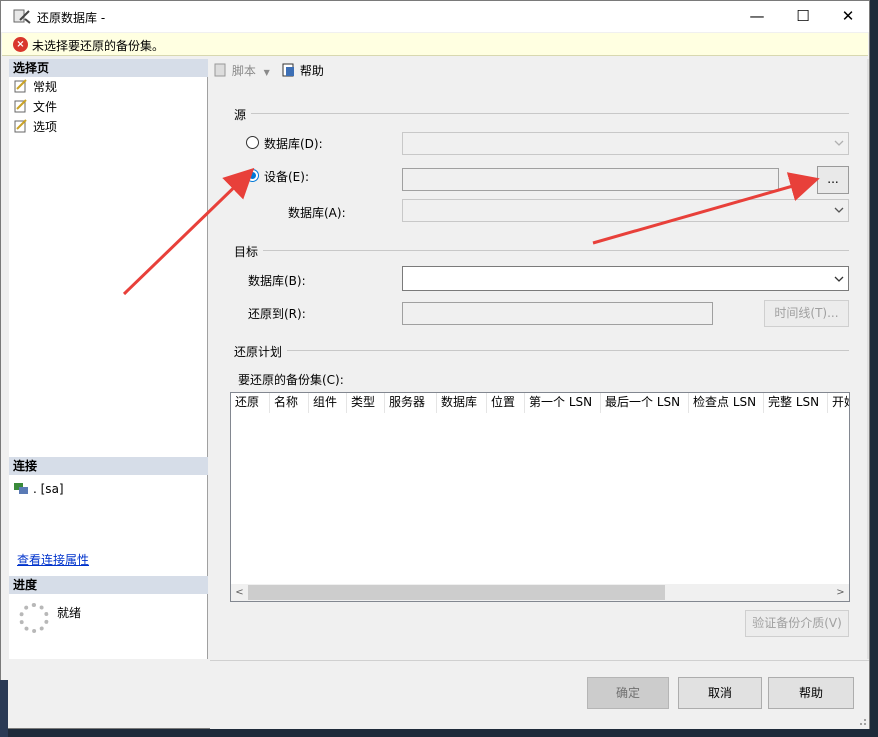  I want to click on column-header-database: 数据库, so click(462, 403).